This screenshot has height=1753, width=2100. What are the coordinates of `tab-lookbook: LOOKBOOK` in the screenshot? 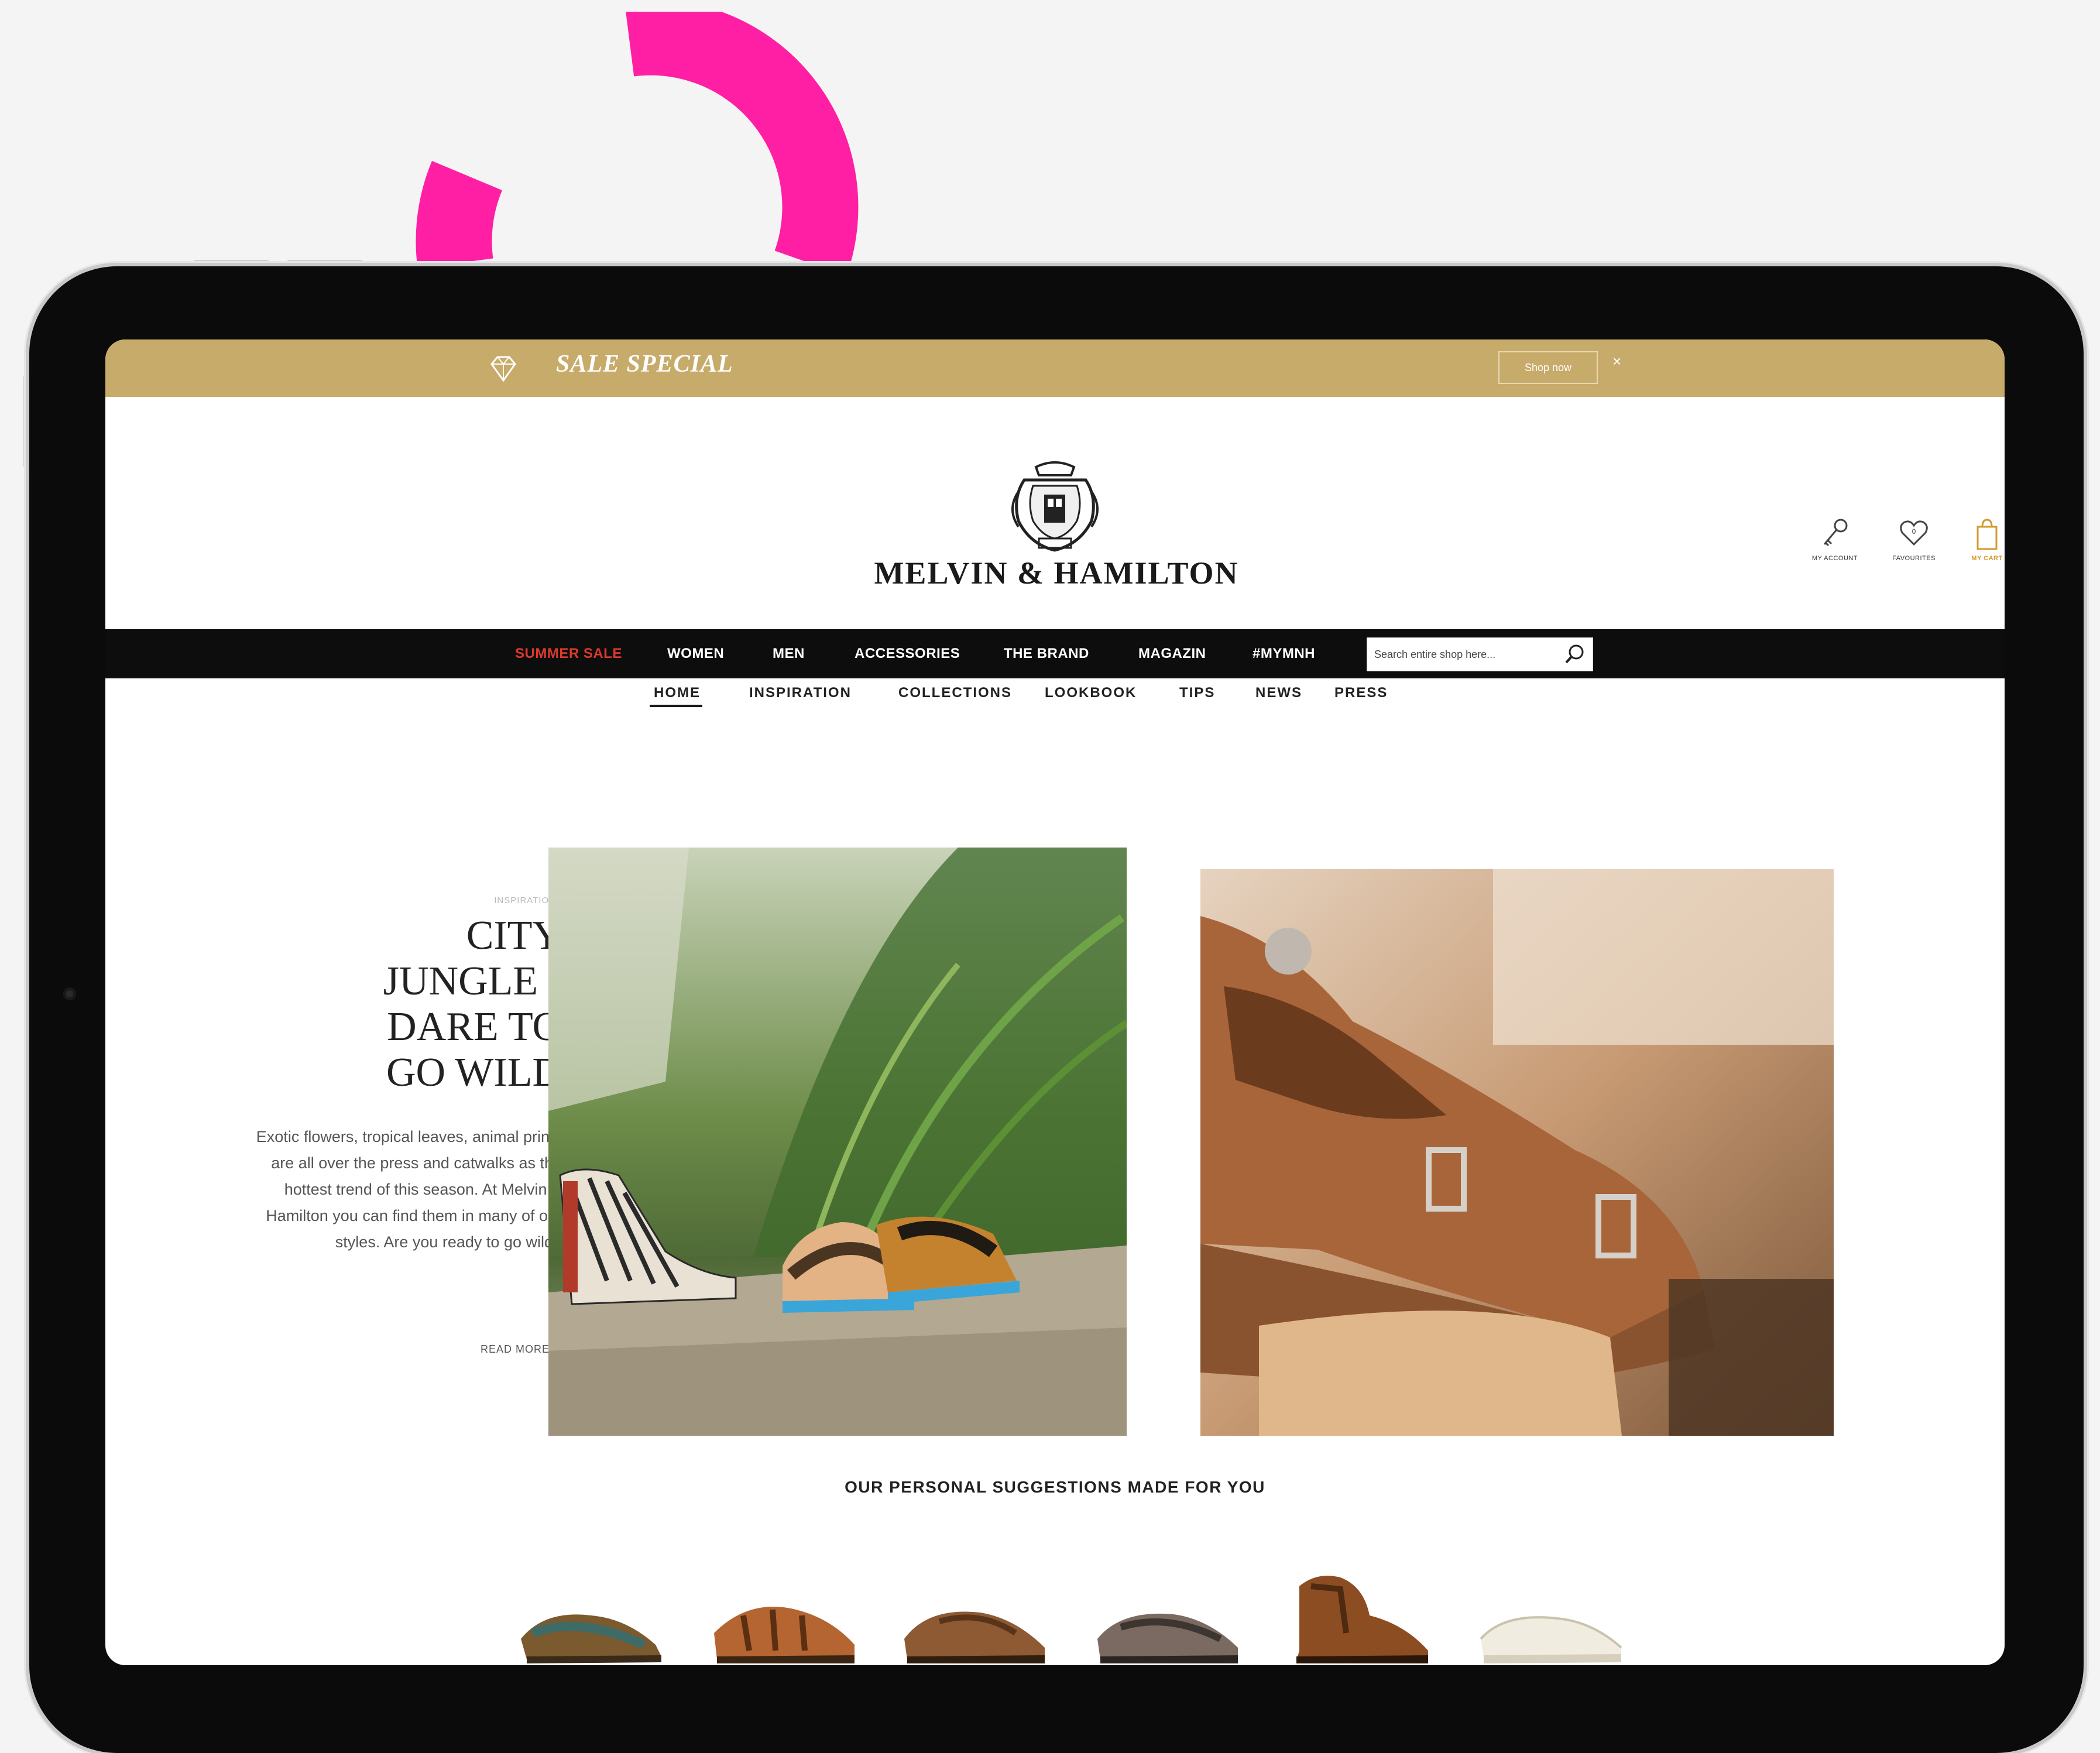 It's located at (1091, 693).